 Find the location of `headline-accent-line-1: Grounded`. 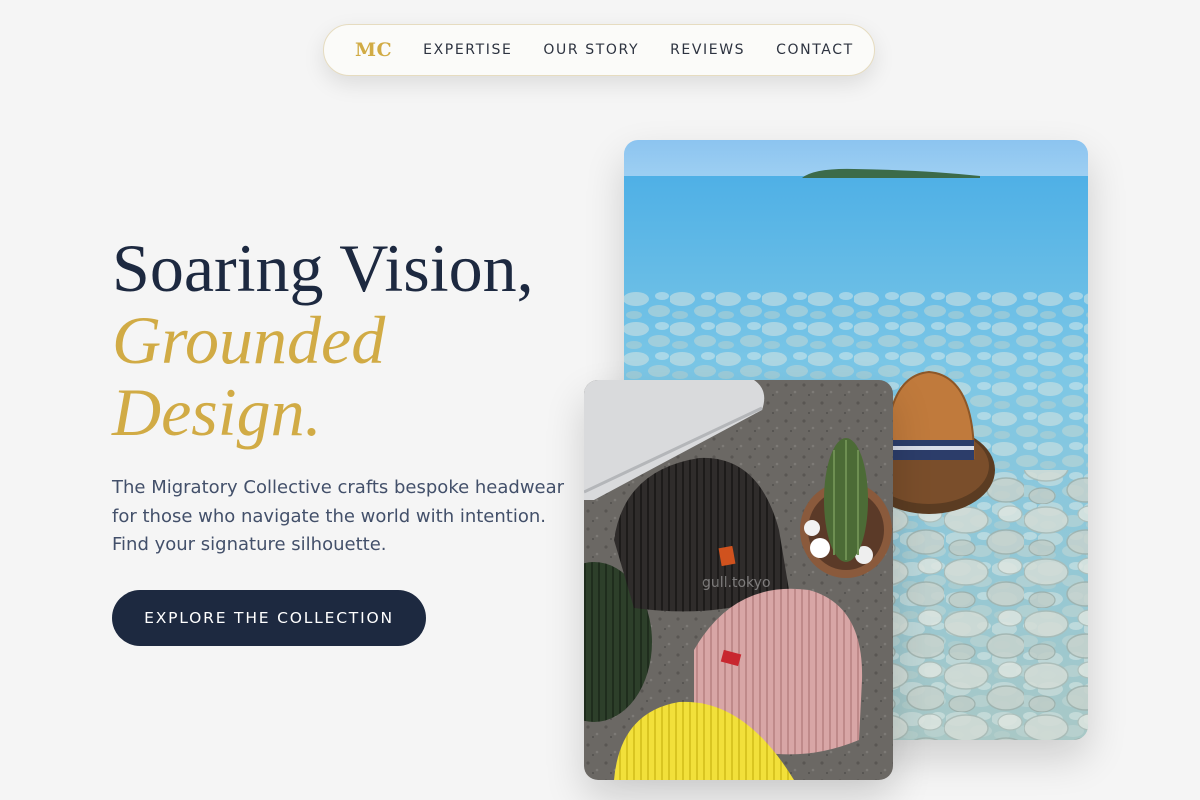

headline-accent-line-1: Grounded is located at coordinates (249, 340).